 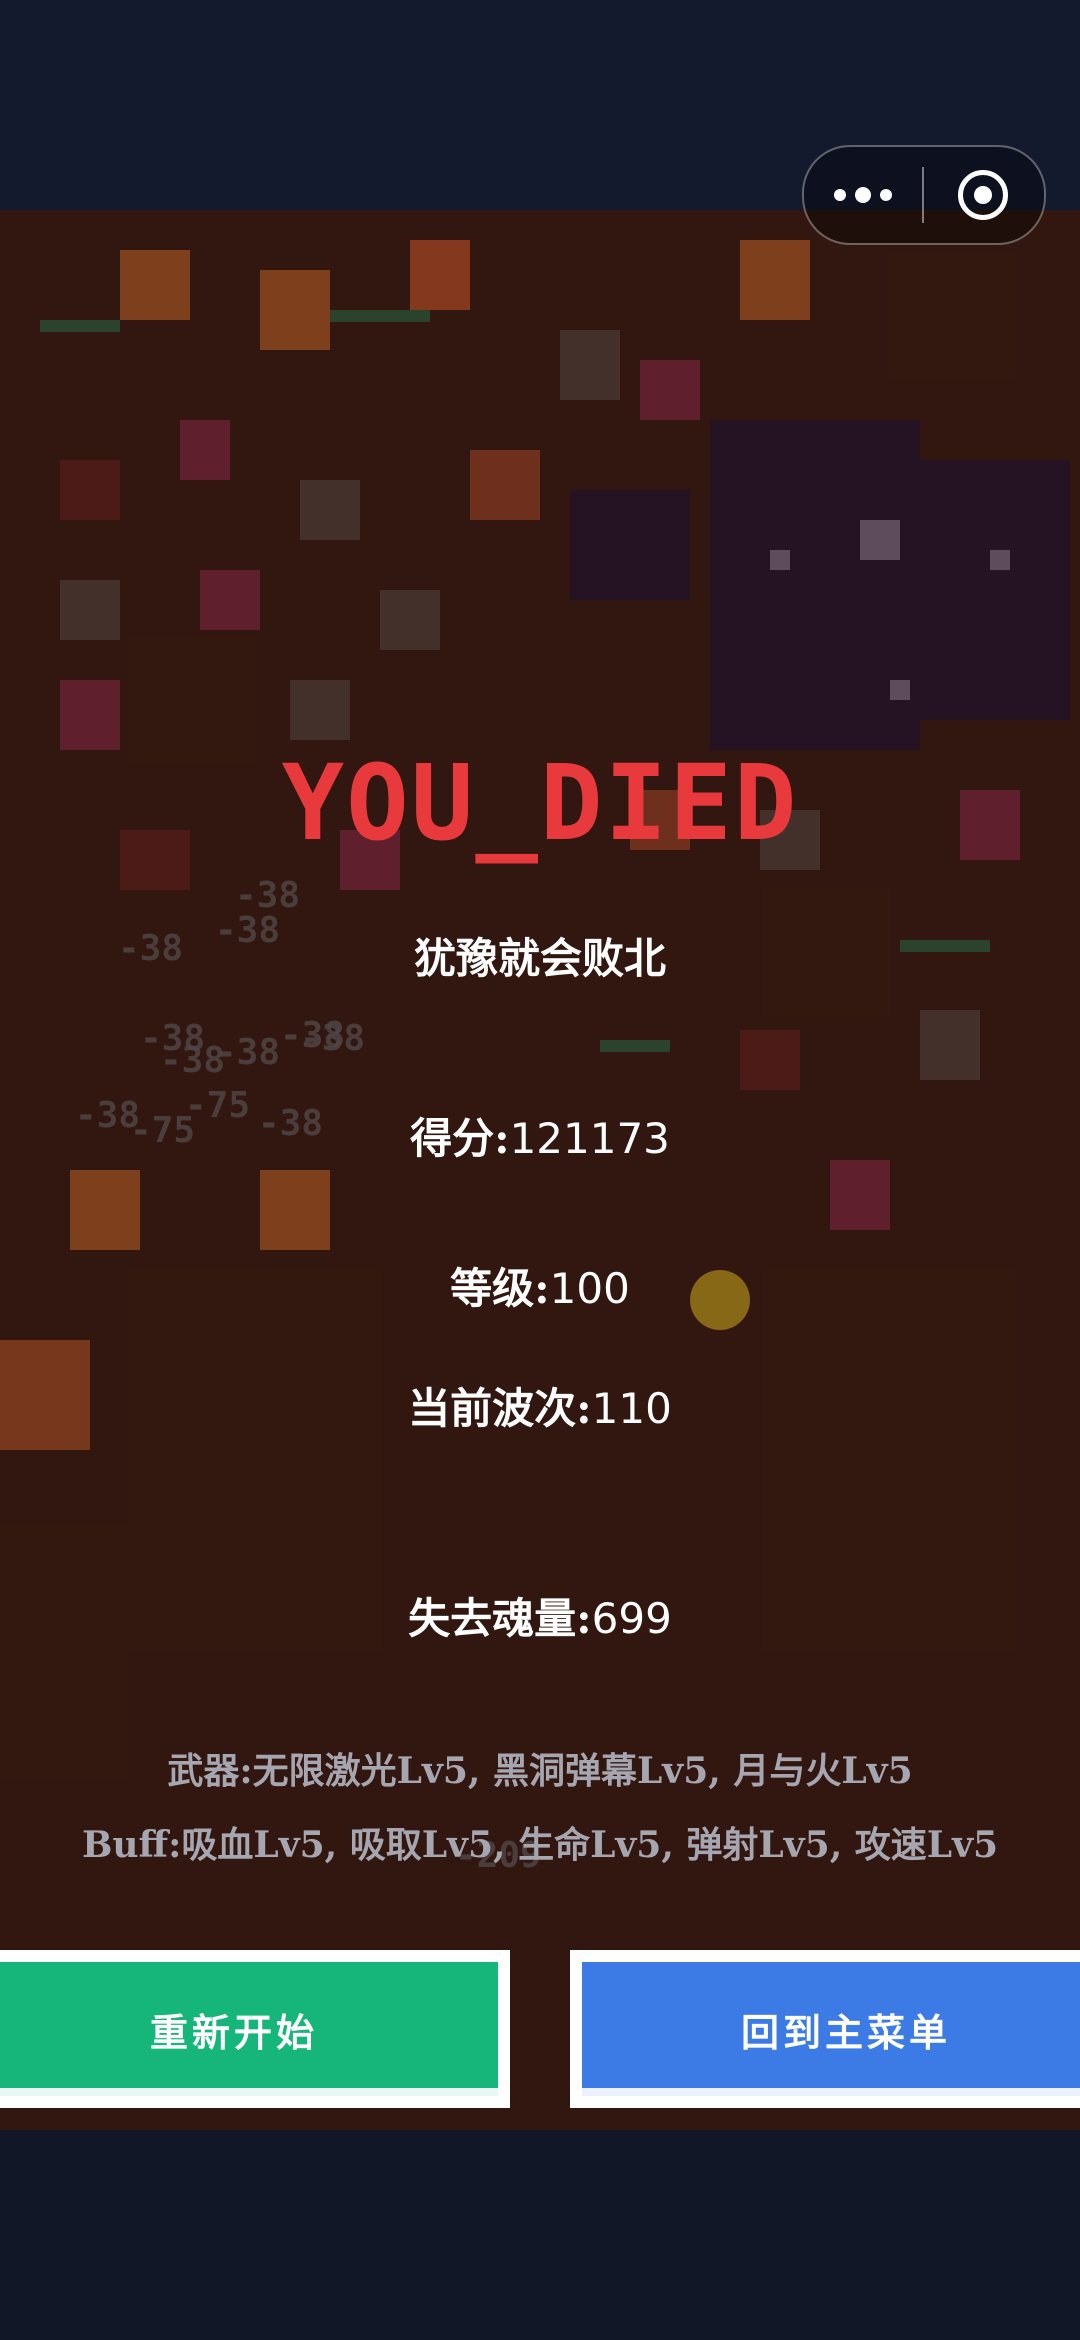 I want to click on wave-value: 110, so click(x=631, y=1408).